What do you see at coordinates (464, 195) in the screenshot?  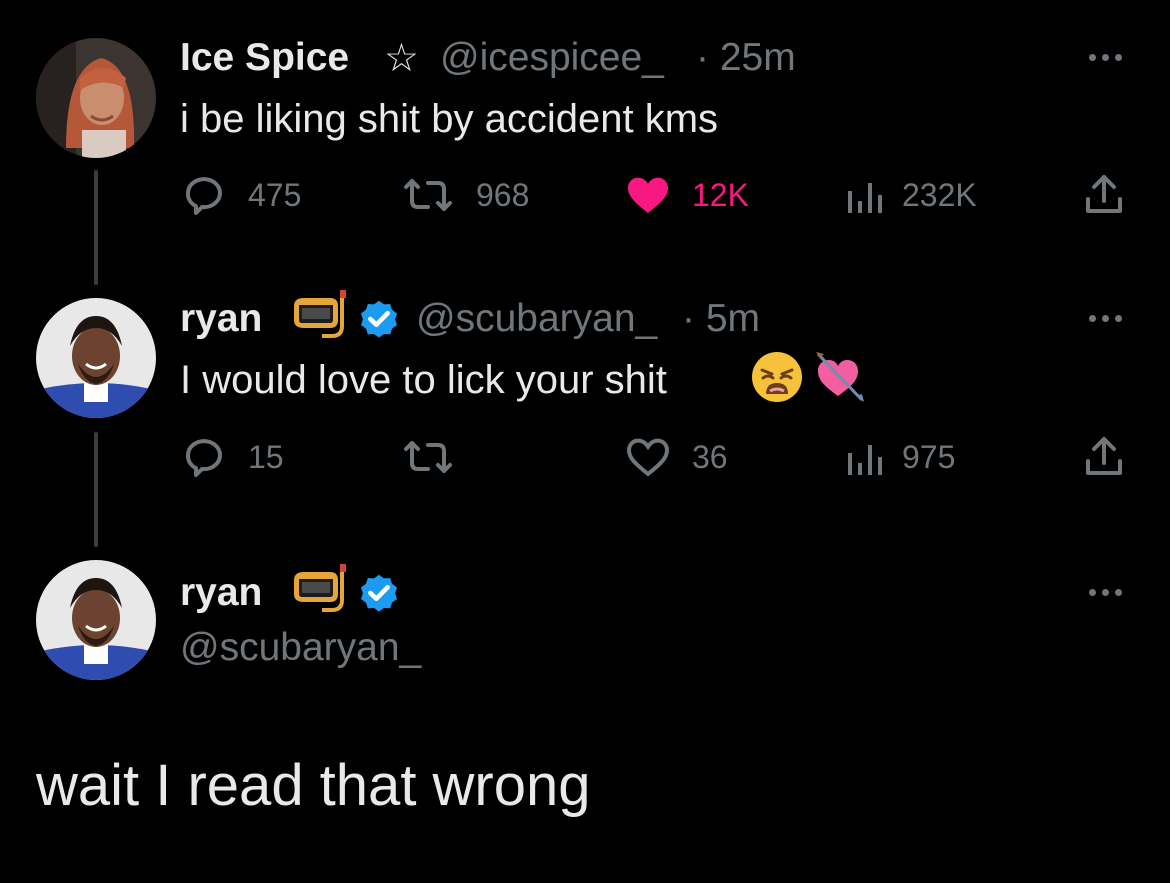 I see `retweet-button: 968` at bounding box center [464, 195].